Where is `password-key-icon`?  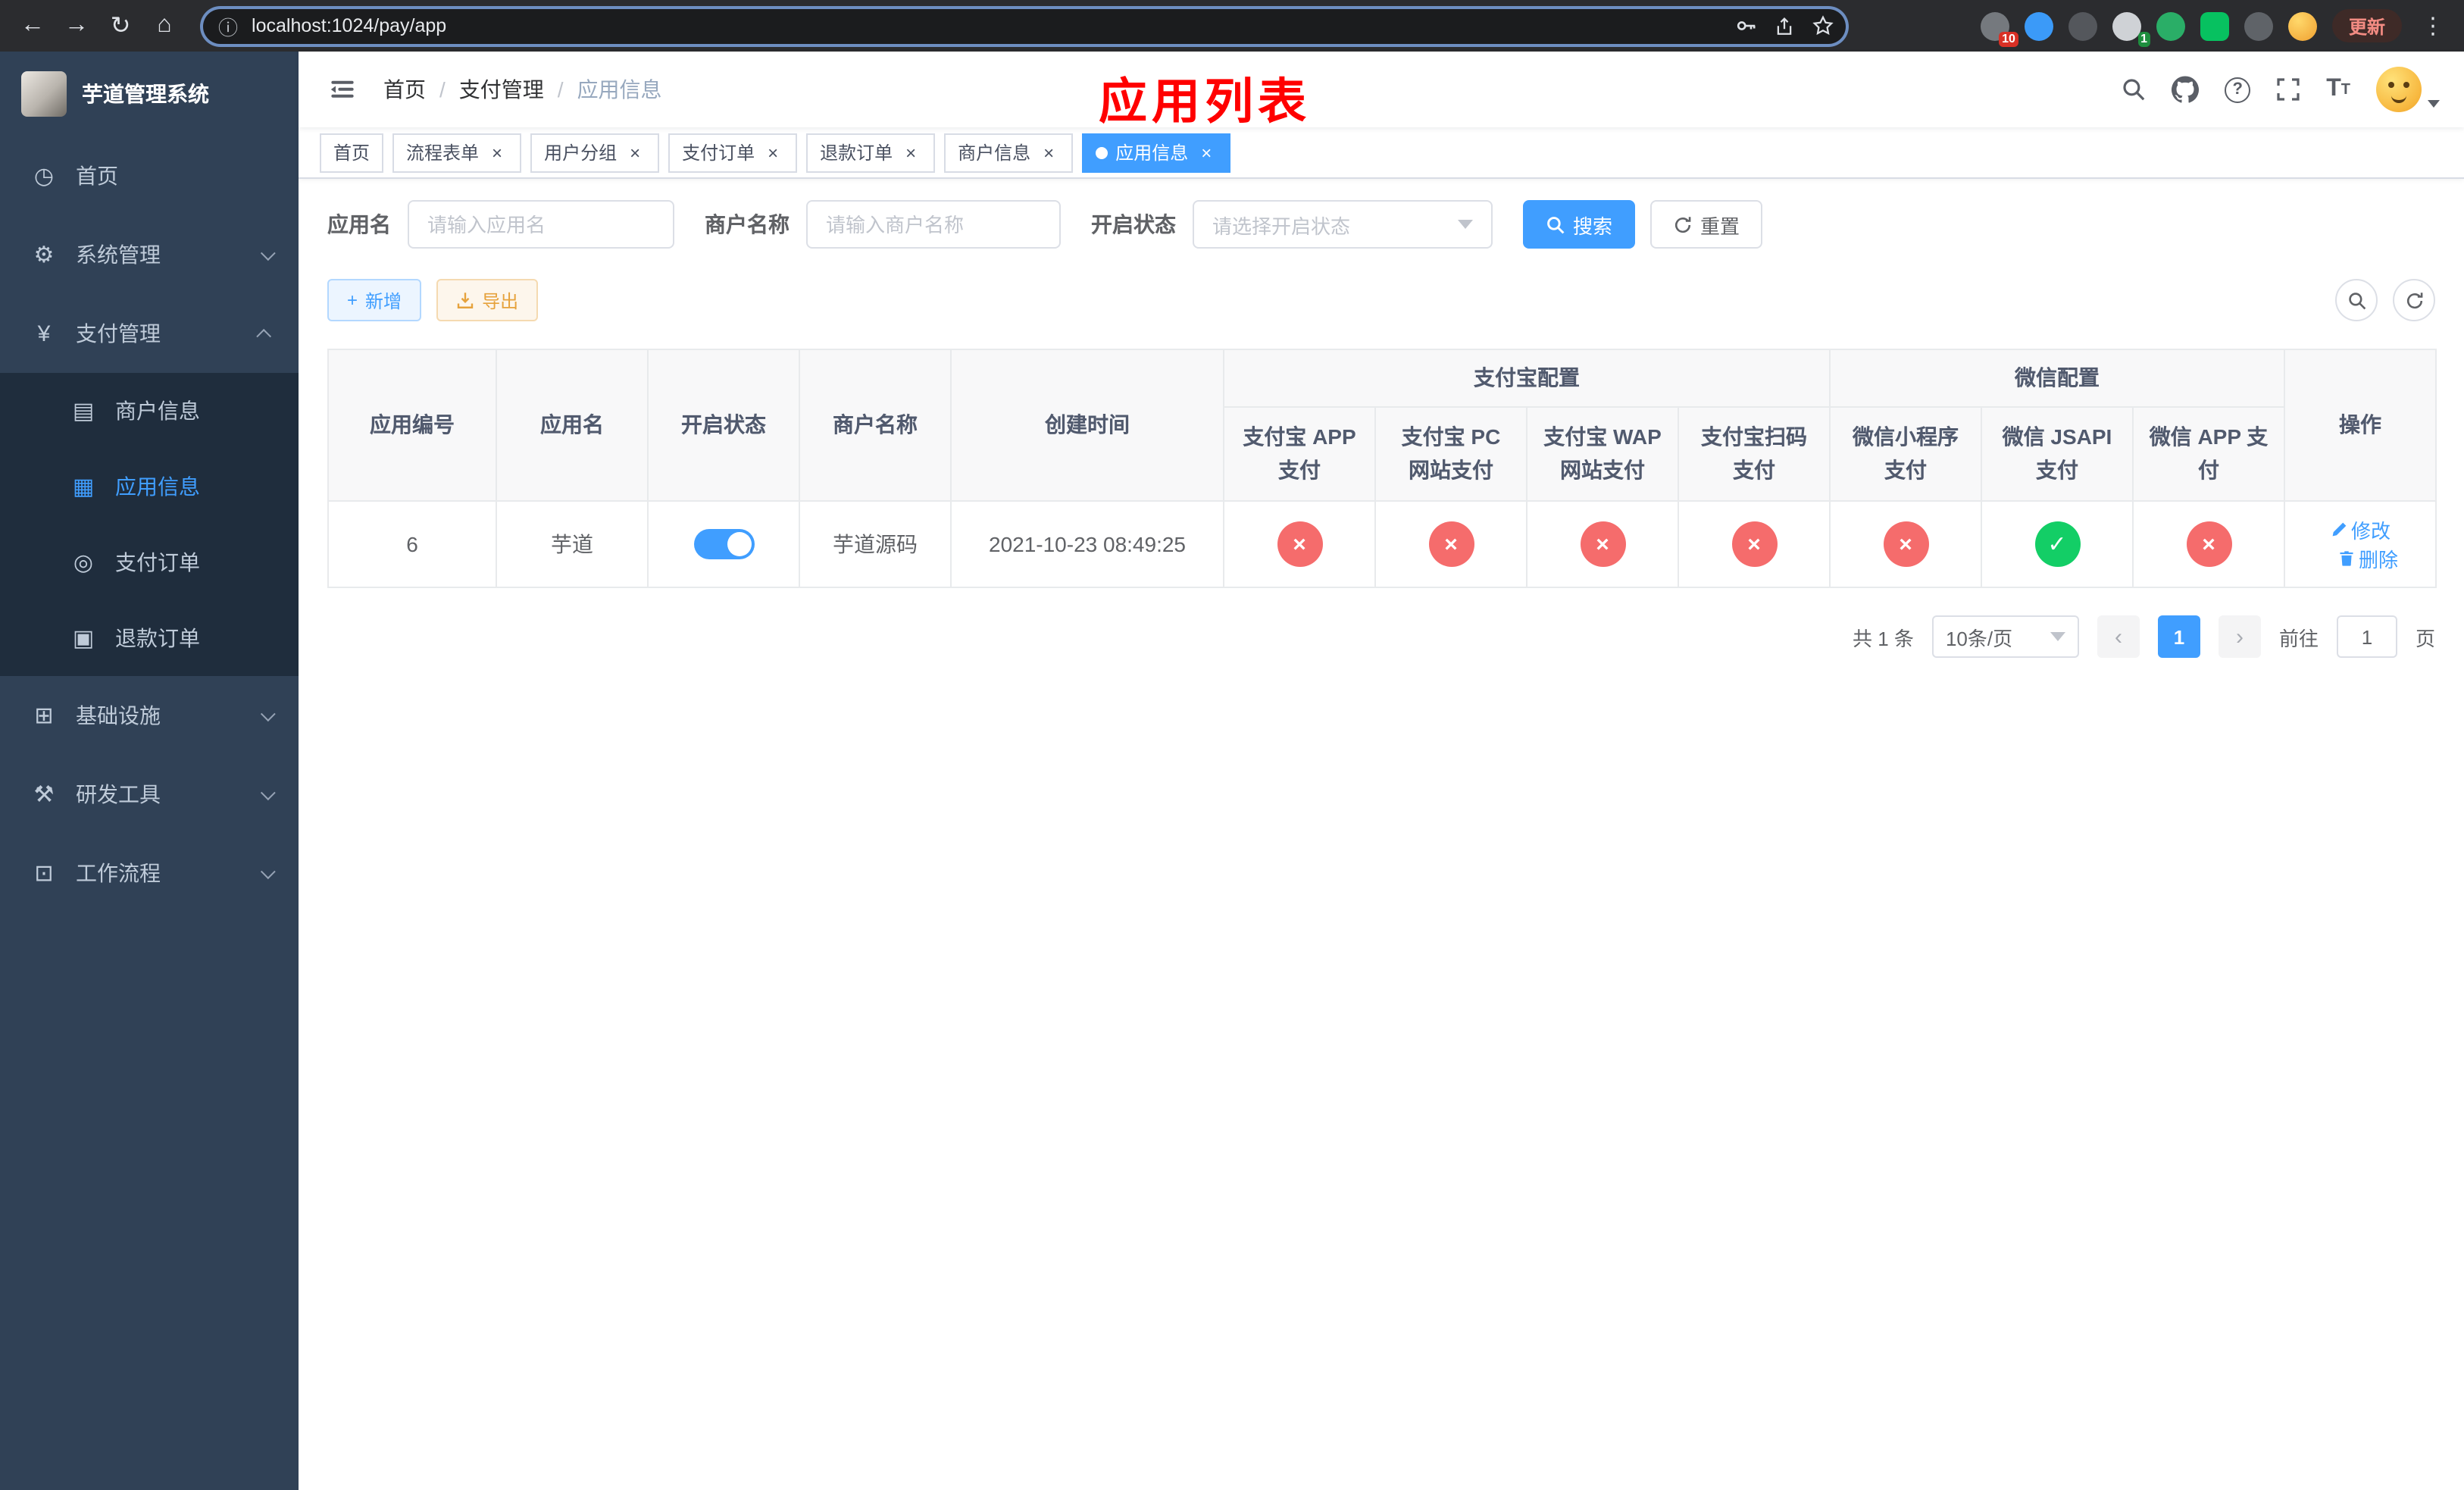
password-key-icon is located at coordinates (1745, 26).